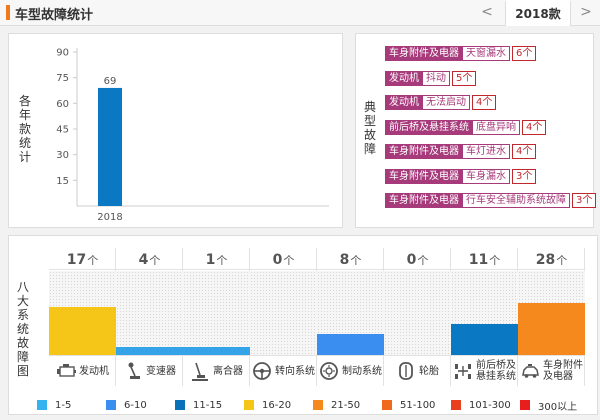  Describe the element at coordinates (350, 317) in the screenshot. I see `system-column: 8个 制动系统` at that location.